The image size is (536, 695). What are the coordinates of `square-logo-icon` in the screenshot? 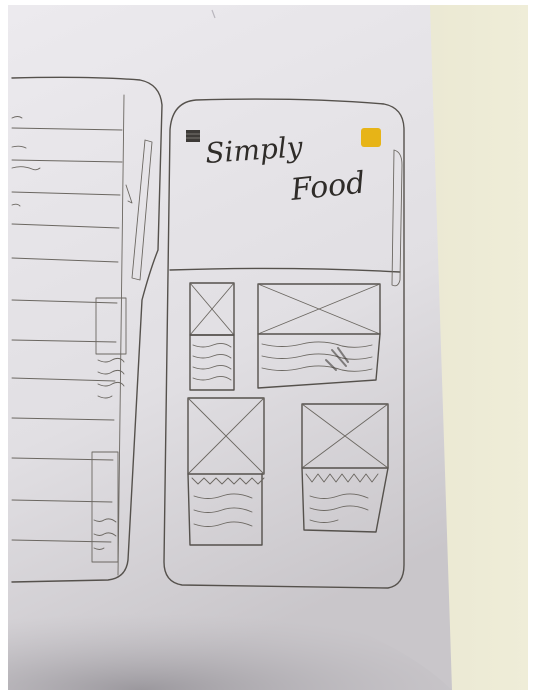 It's located at (193, 136).